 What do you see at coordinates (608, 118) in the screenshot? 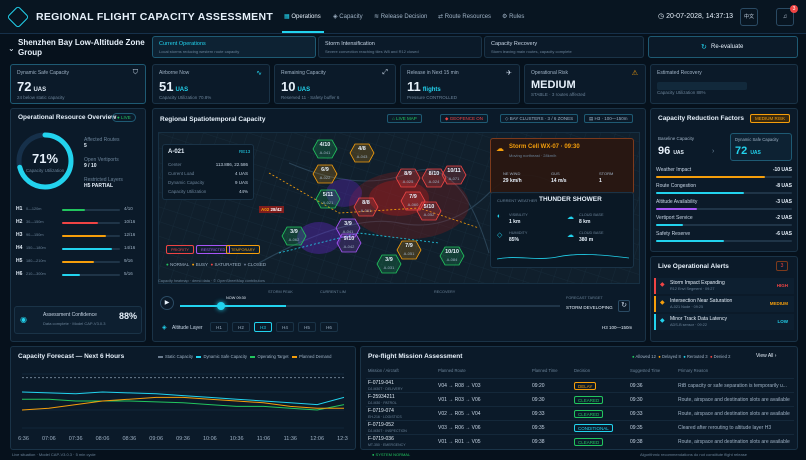
I see `altitude-filter-button: ▤ H3 · 100—150m` at bounding box center [608, 118].